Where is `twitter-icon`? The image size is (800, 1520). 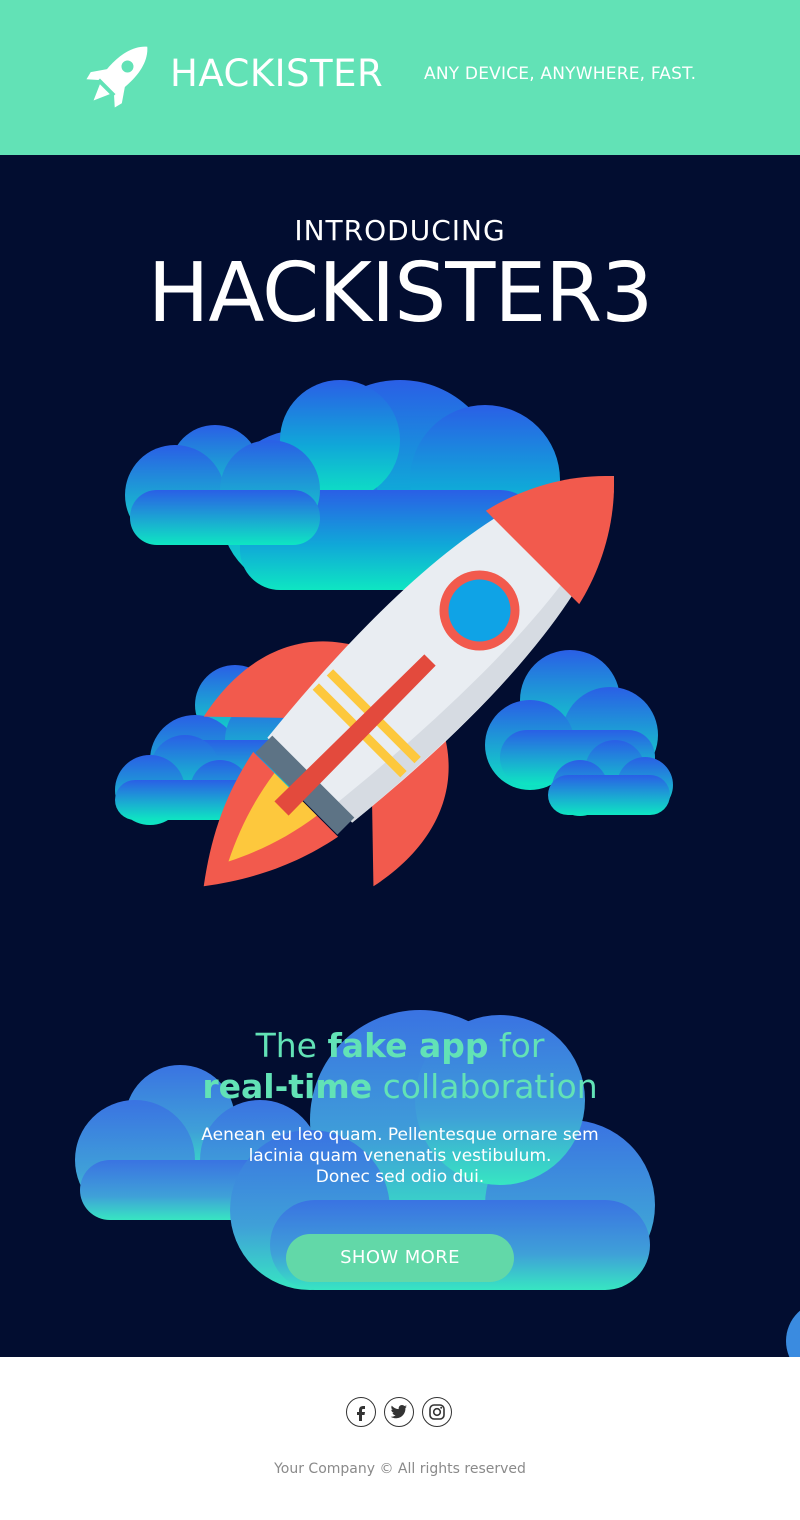 twitter-icon is located at coordinates (399, 1412).